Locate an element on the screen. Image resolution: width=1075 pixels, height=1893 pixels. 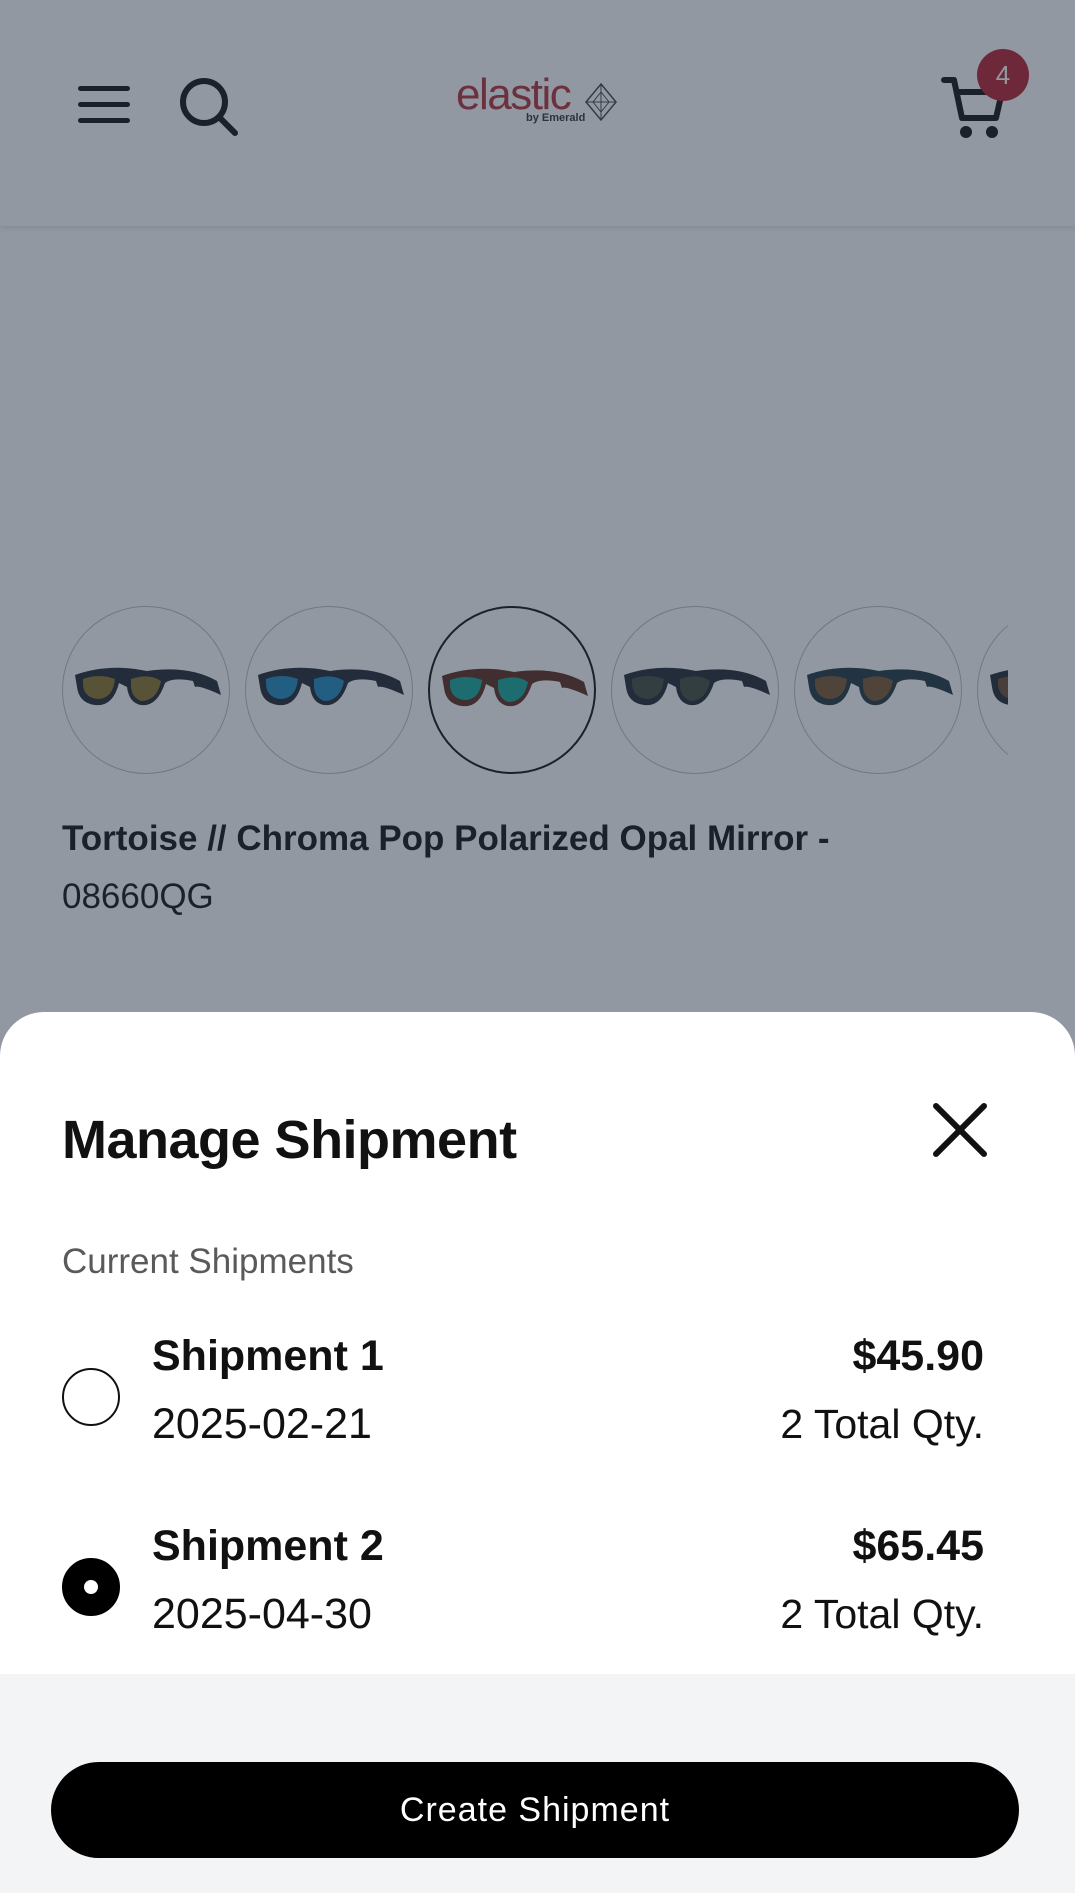
shipment-name: Shipment 2 is located at coordinates (268, 1546).